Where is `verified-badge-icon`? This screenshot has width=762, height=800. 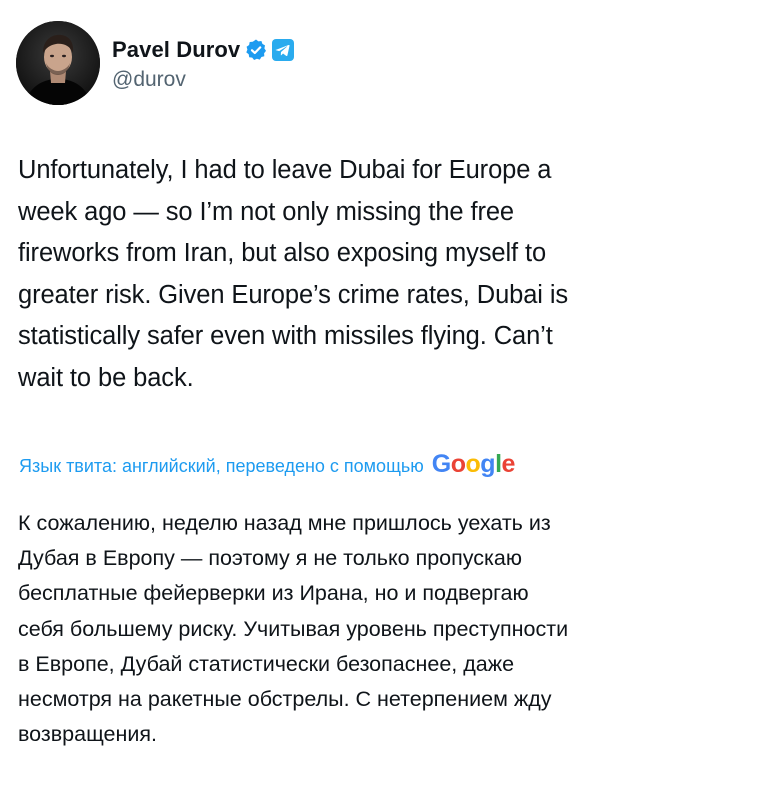
verified-badge-icon is located at coordinates (256, 50).